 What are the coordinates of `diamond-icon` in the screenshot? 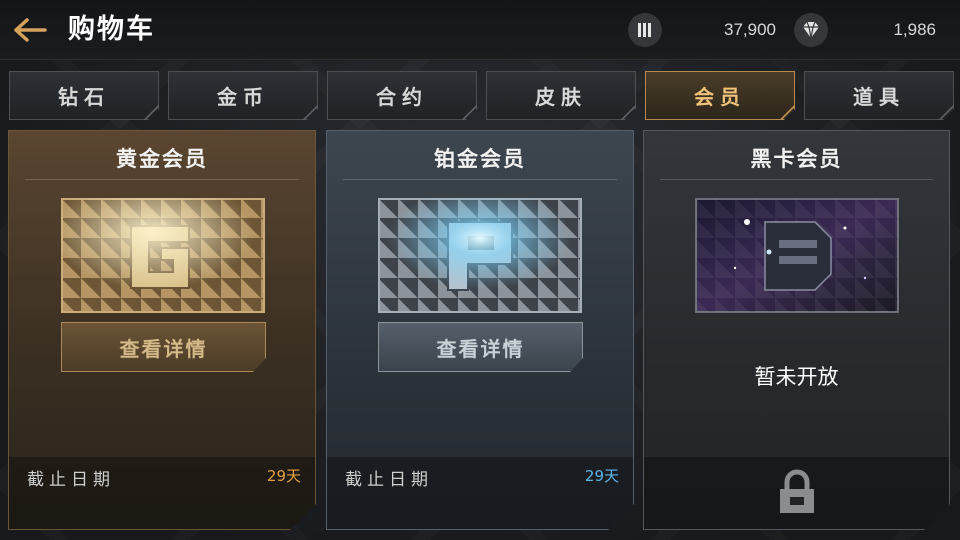 It's located at (811, 30).